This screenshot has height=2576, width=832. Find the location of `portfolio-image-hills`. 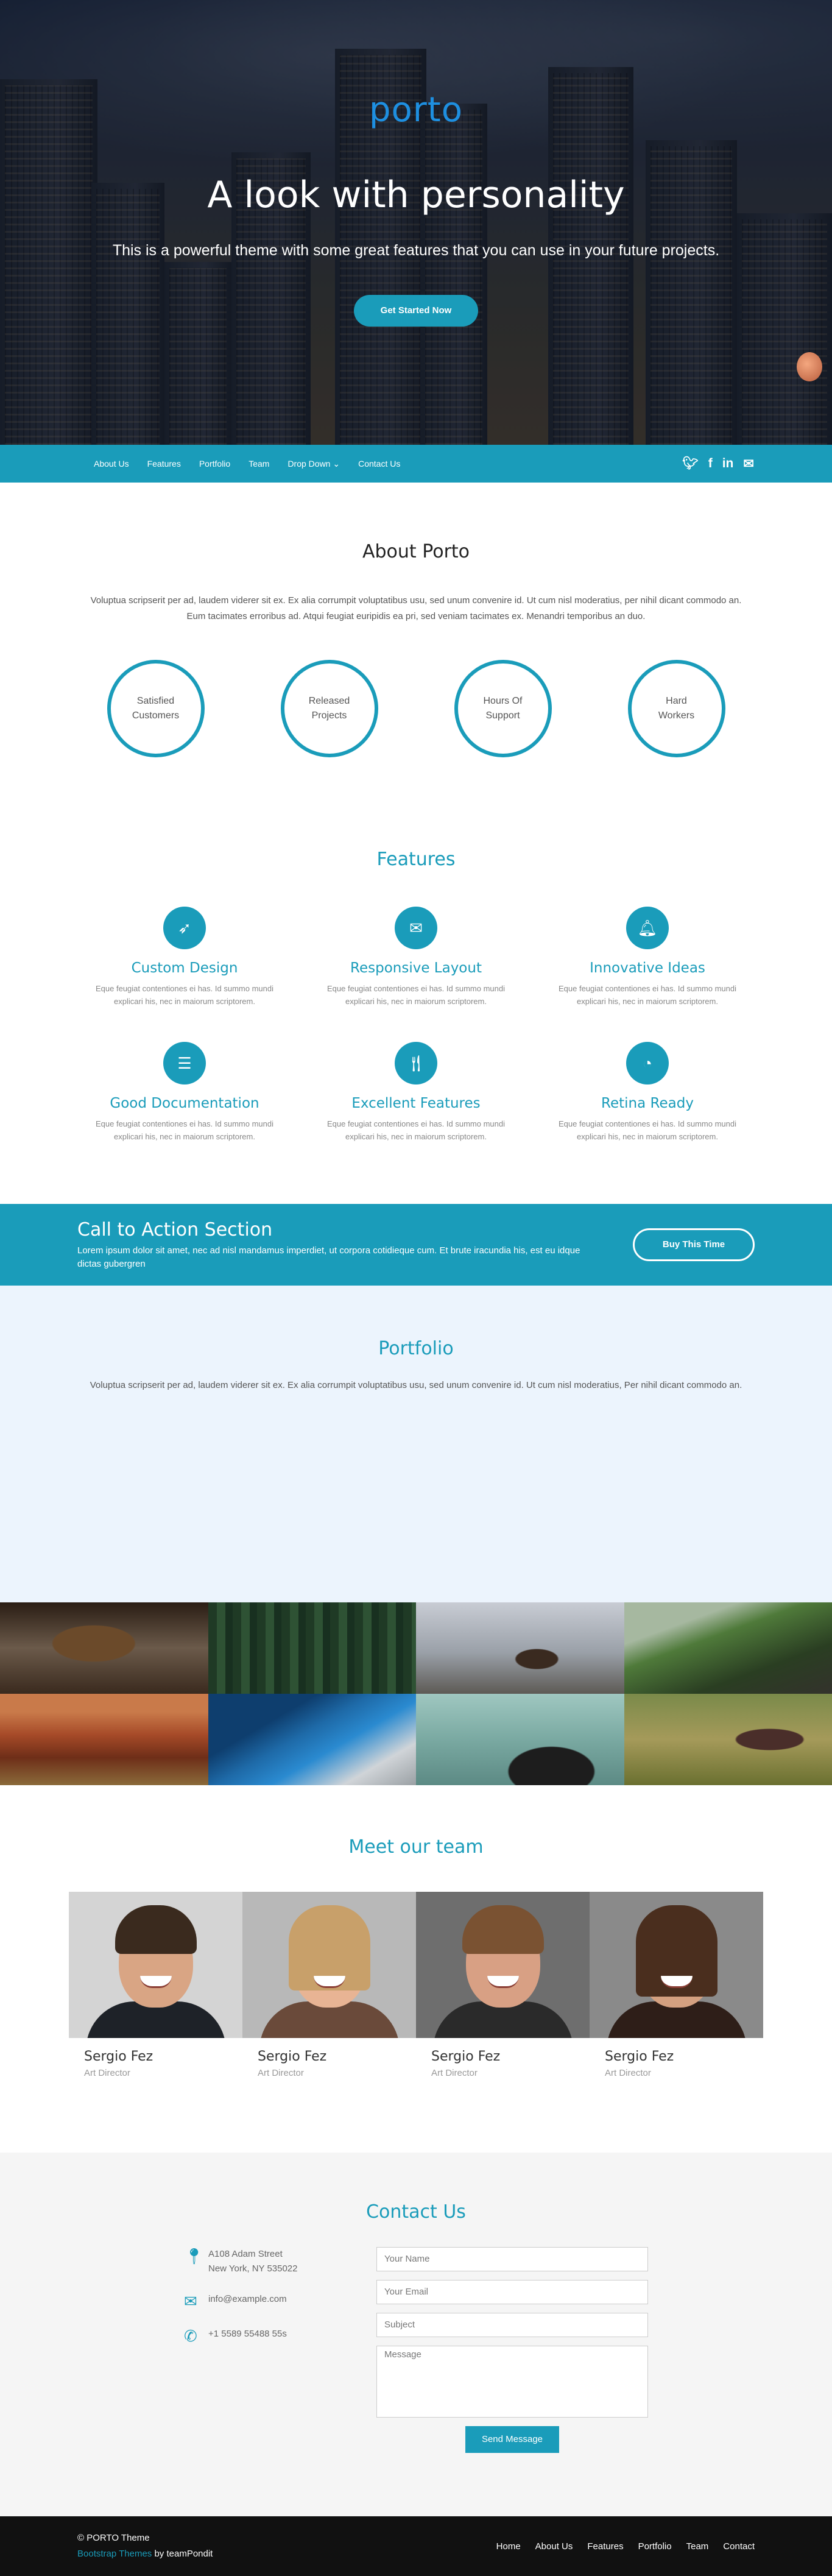

portfolio-image-hills is located at coordinates (728, 1648).